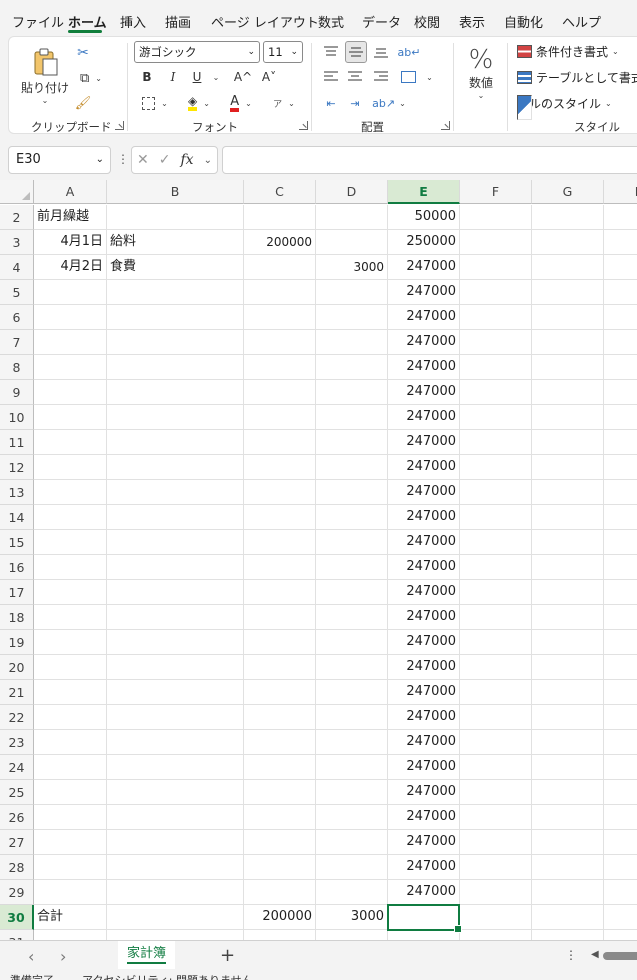 The image size is (637, 980). Describe the element at coordinates (70, 935) in the screenshot. I see `cell-a31` at that location.